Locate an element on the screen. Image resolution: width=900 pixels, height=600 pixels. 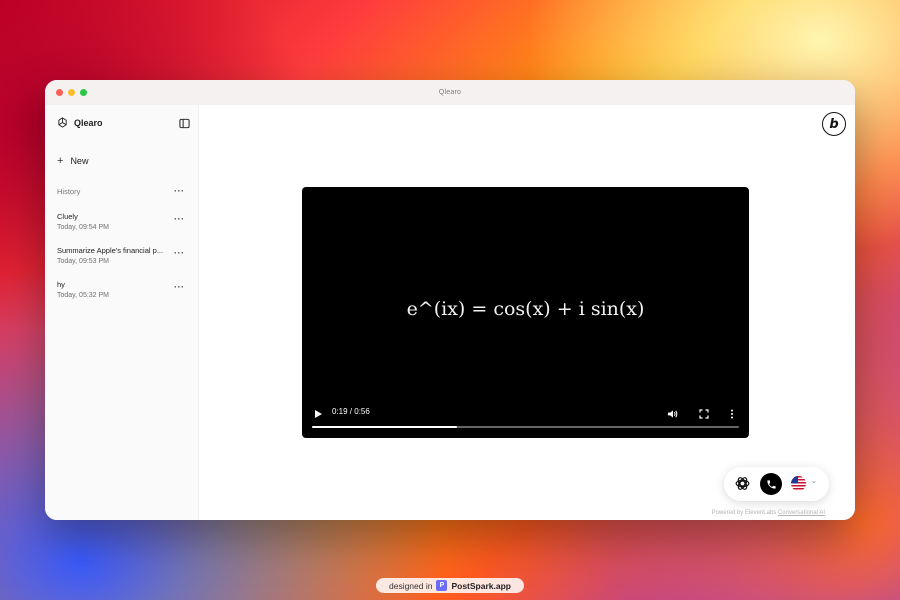
plus-icon: + is located at coordinates (60, 161).